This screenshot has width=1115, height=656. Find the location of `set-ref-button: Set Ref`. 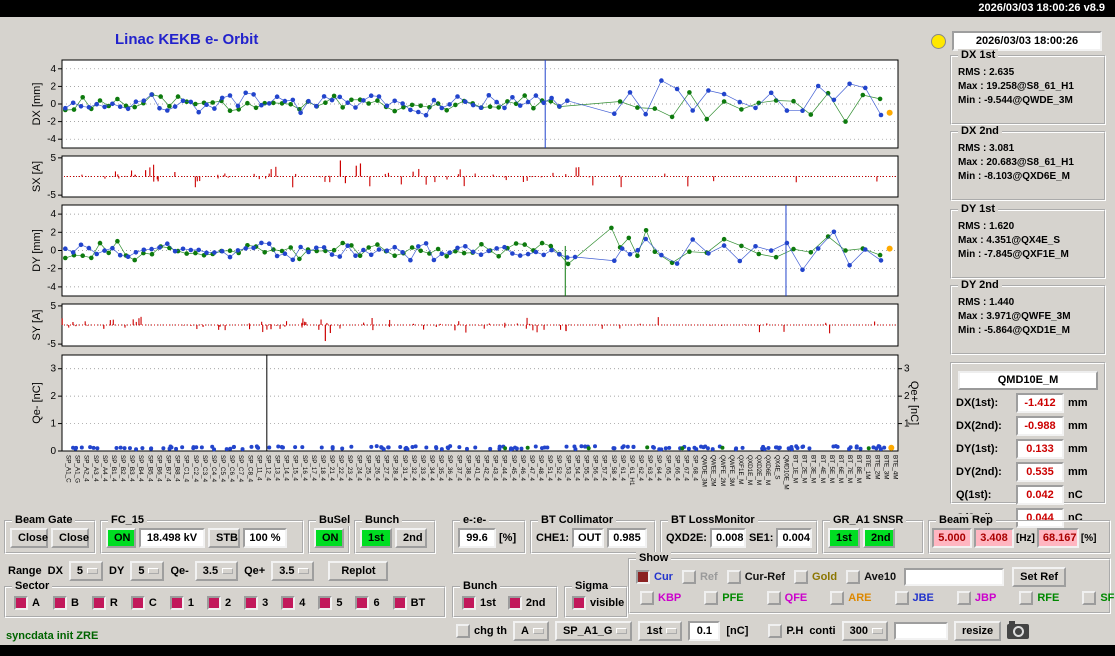

set-ref-button: Set Ref is located at coordinates (1039, 577).